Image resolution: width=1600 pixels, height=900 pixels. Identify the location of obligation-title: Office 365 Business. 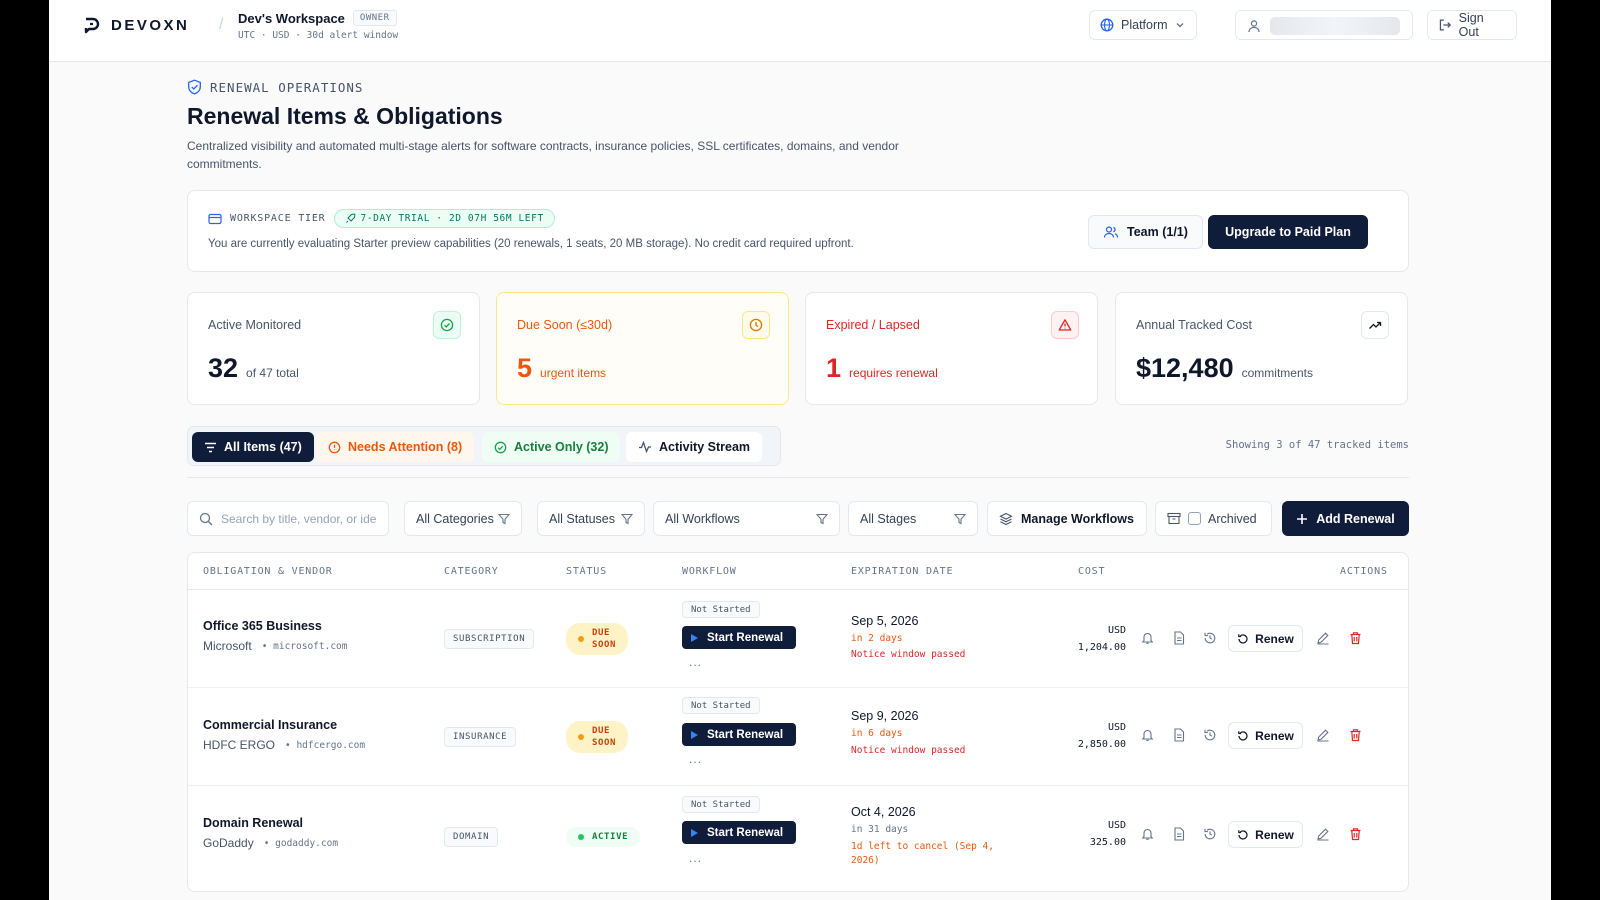
(262, 626).